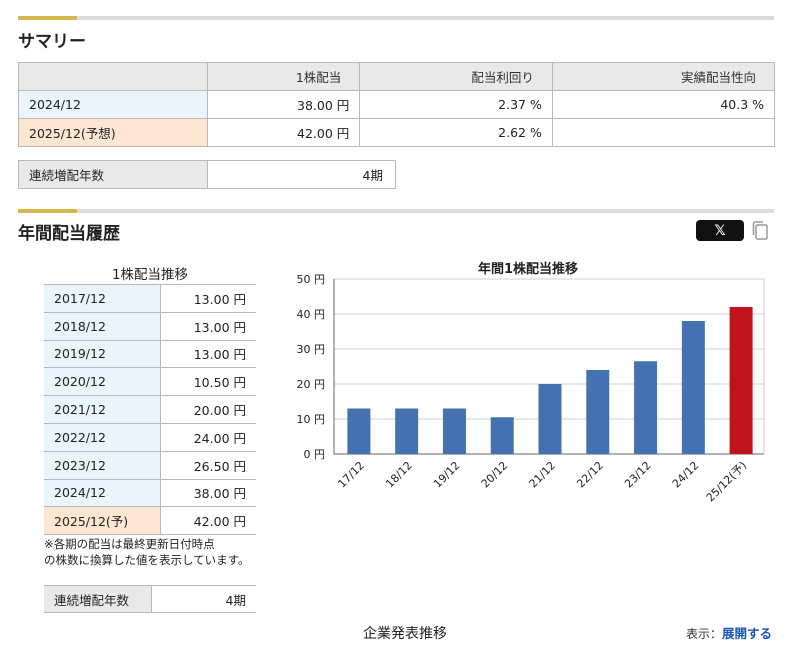  What do you see at coordinates (405, 634) in the screenshot?
I see `forecast-heading: 企業発表推移` at bounding box center [405, 634].